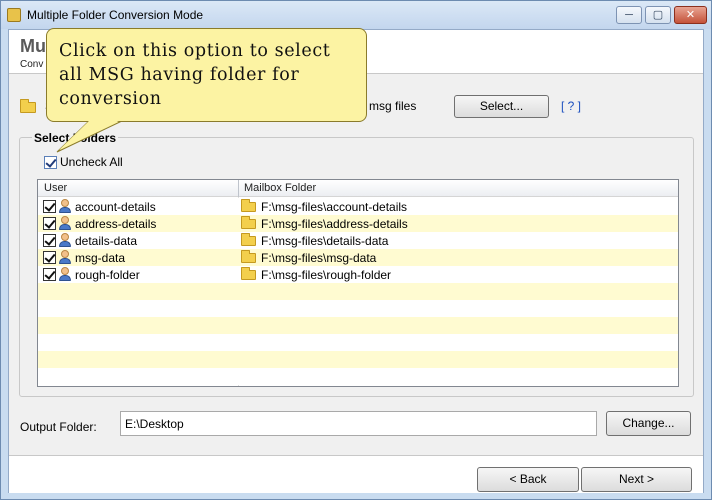 The height and width of the screenshot is (500, 712). What do you see at coordinates (55, 188) in the screenshot?
I see `column-header-user: User` at bounding box center [55, 188].